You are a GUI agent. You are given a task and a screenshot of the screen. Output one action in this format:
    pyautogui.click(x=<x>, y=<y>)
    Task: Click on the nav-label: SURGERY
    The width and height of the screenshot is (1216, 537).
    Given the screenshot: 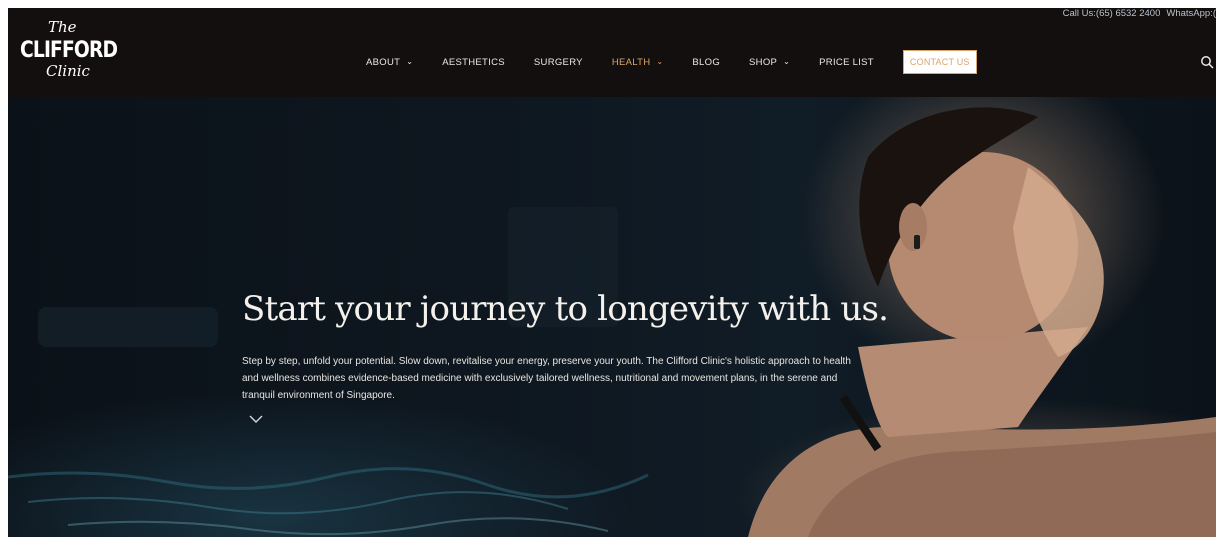 What is the action you would take?
    pyautogui.click(x=558, y=62)
    